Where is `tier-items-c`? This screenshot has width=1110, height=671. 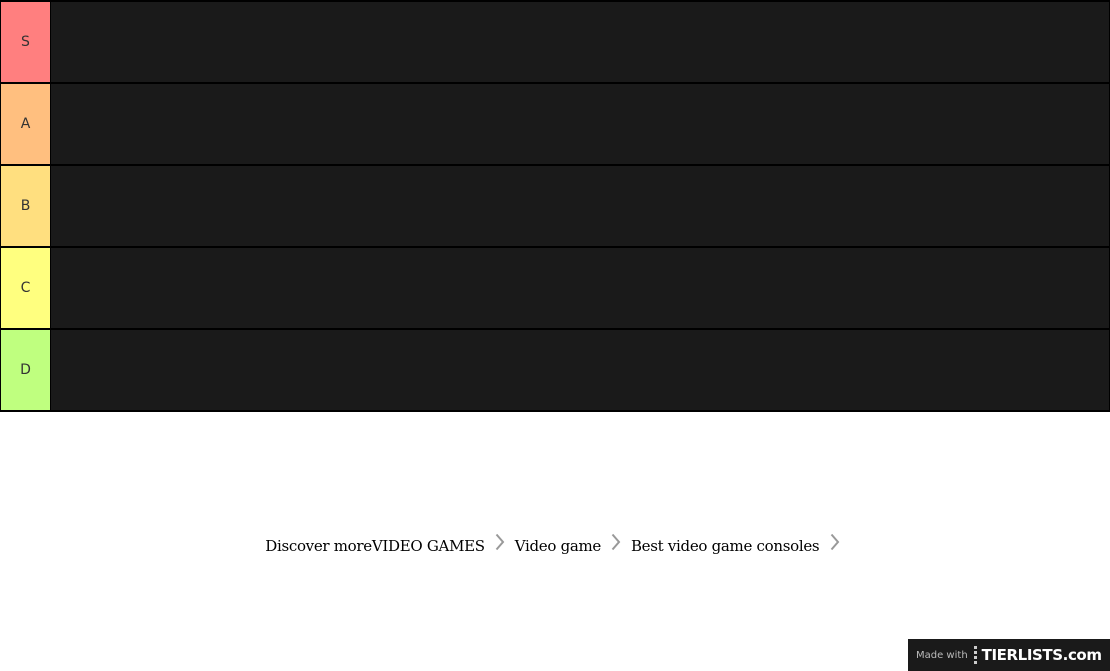 tier-items-c is located at coordinates (580, 288).